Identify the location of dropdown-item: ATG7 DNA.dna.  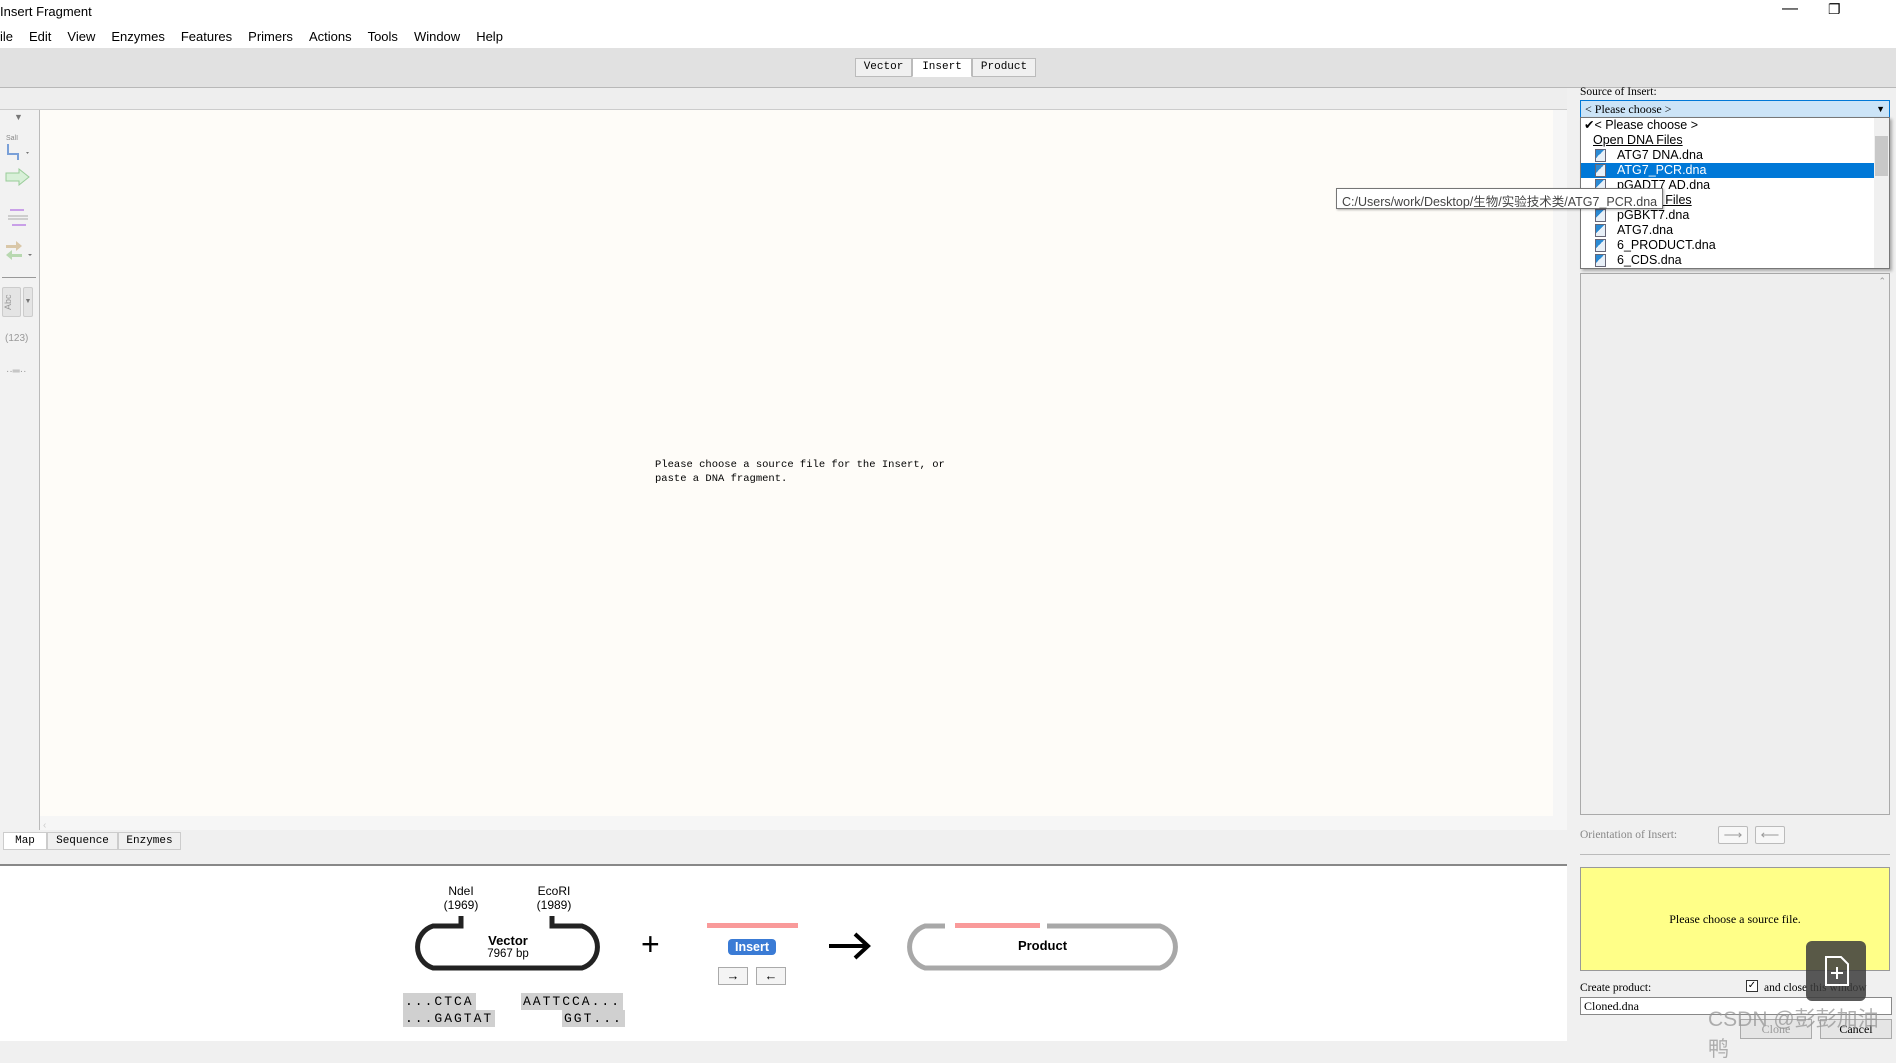
(1735, 155).